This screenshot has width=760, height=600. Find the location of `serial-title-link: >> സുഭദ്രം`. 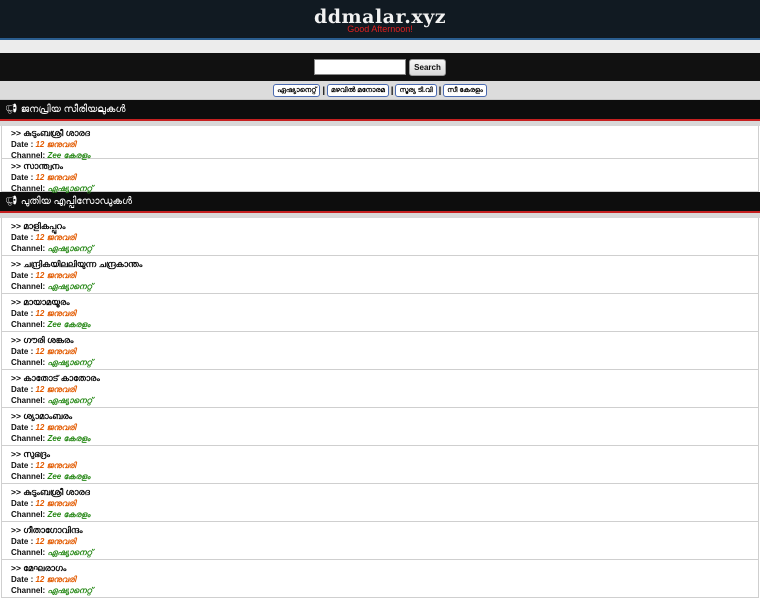

serial-title-link: >> സുഭദ്രം is located at coordinates (384, 454).